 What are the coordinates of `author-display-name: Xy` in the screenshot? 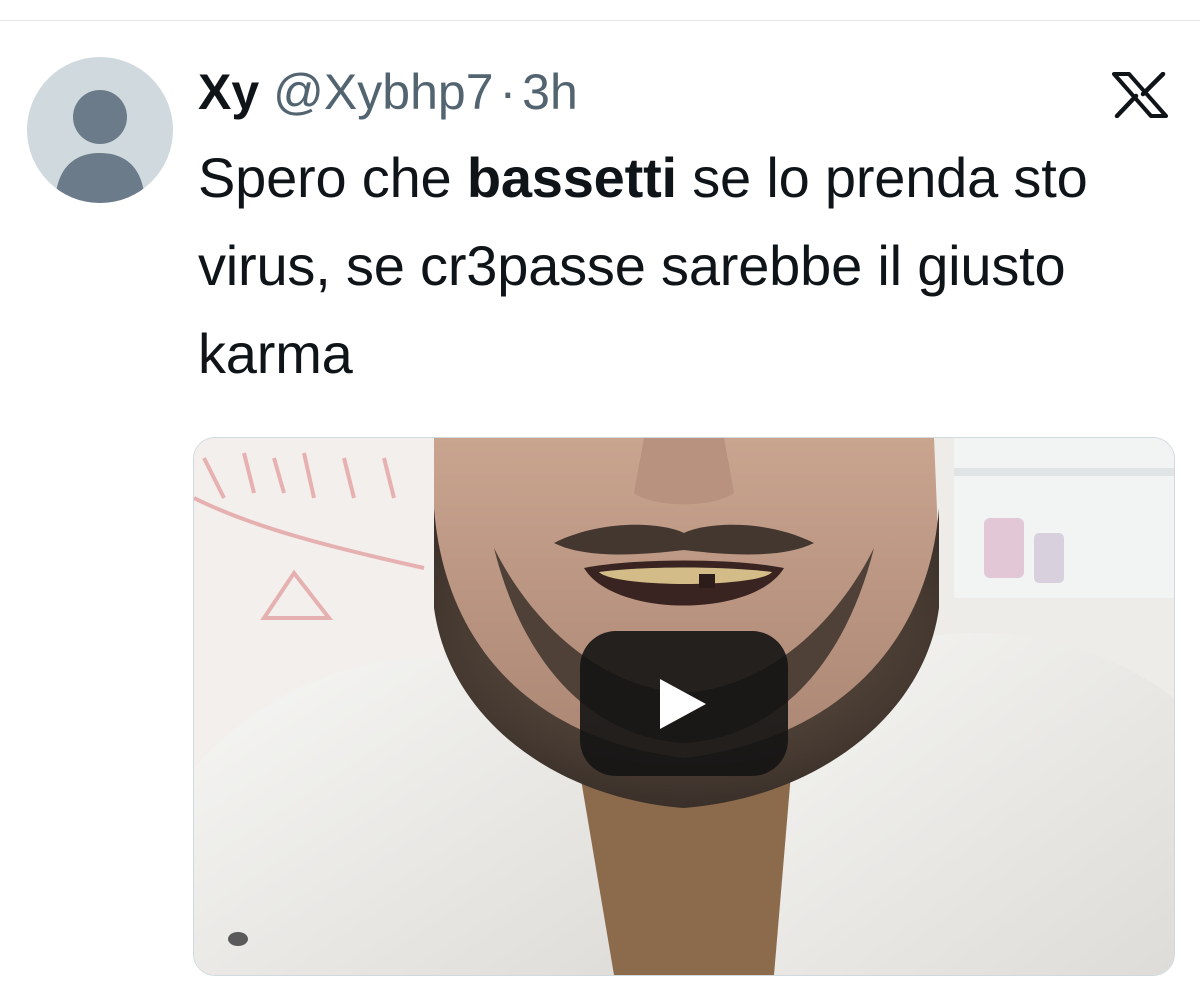 It's located at (228, 92).